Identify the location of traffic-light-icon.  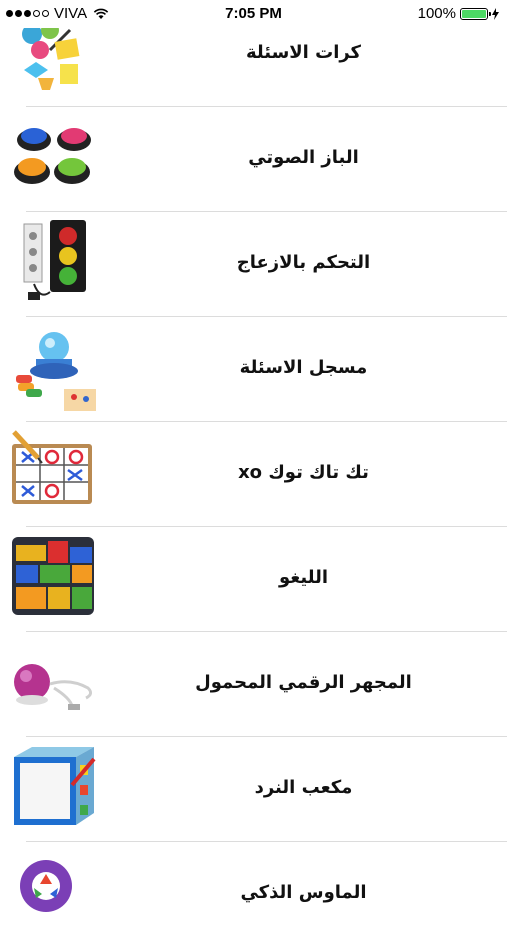
(54, 260).